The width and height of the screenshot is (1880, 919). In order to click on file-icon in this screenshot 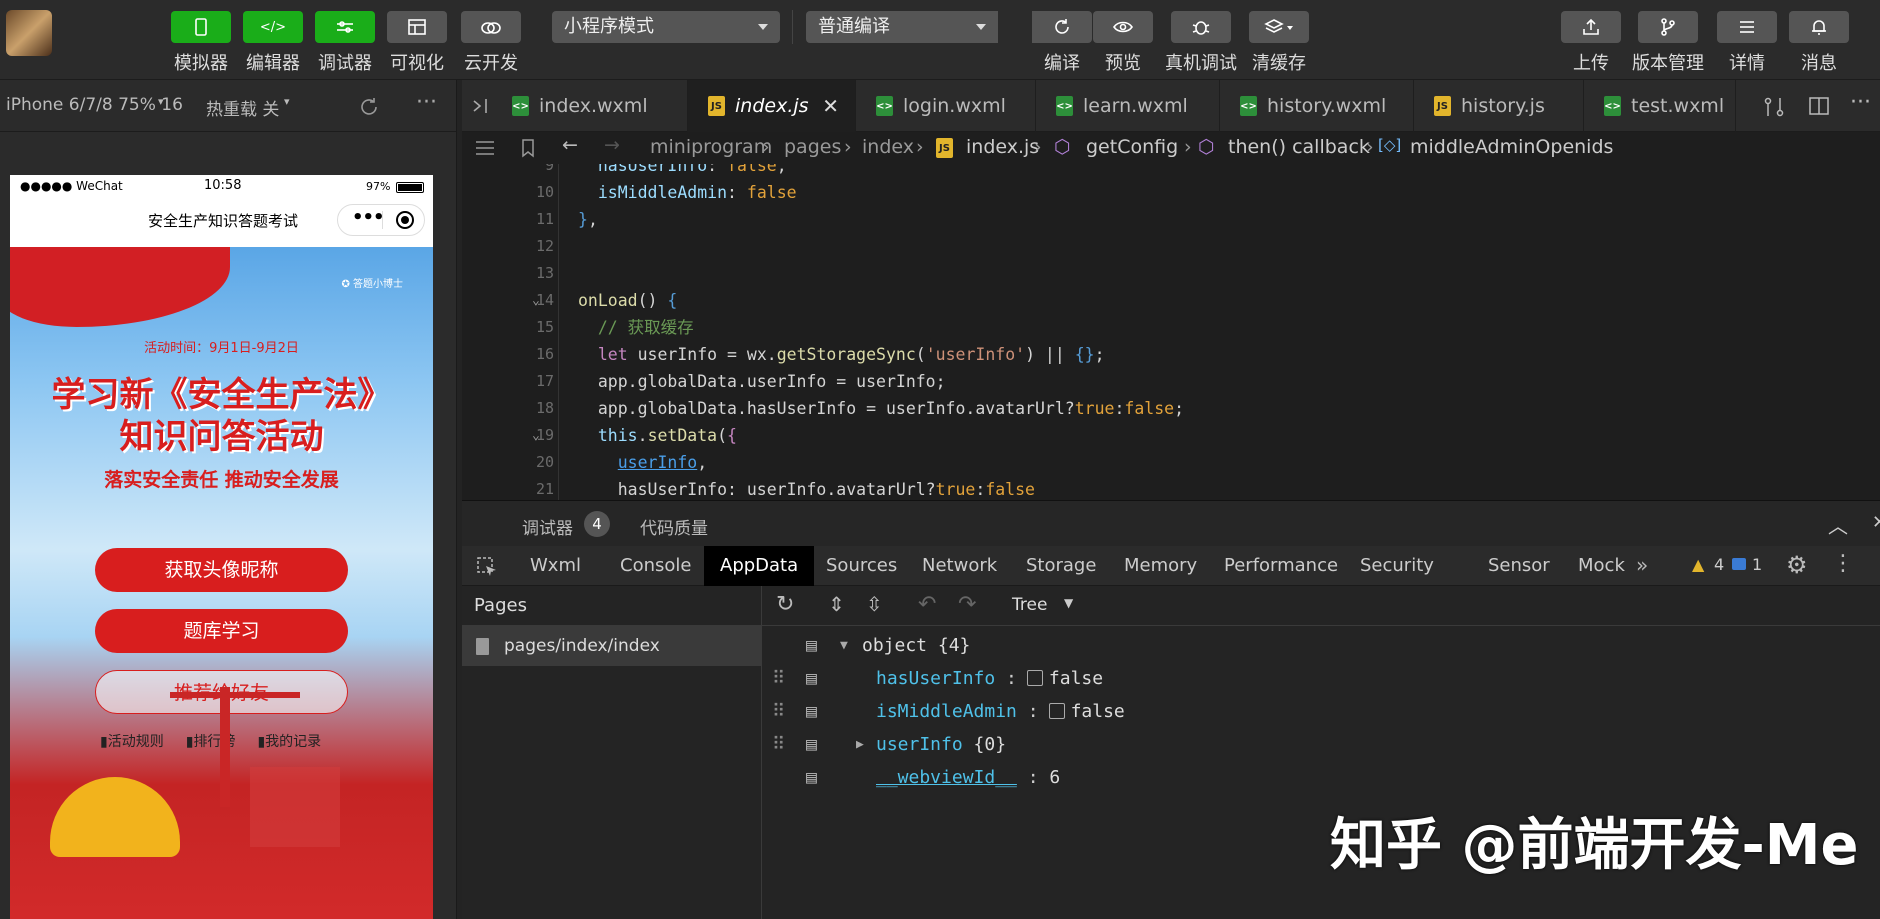, I will do `click(482, 646)`.